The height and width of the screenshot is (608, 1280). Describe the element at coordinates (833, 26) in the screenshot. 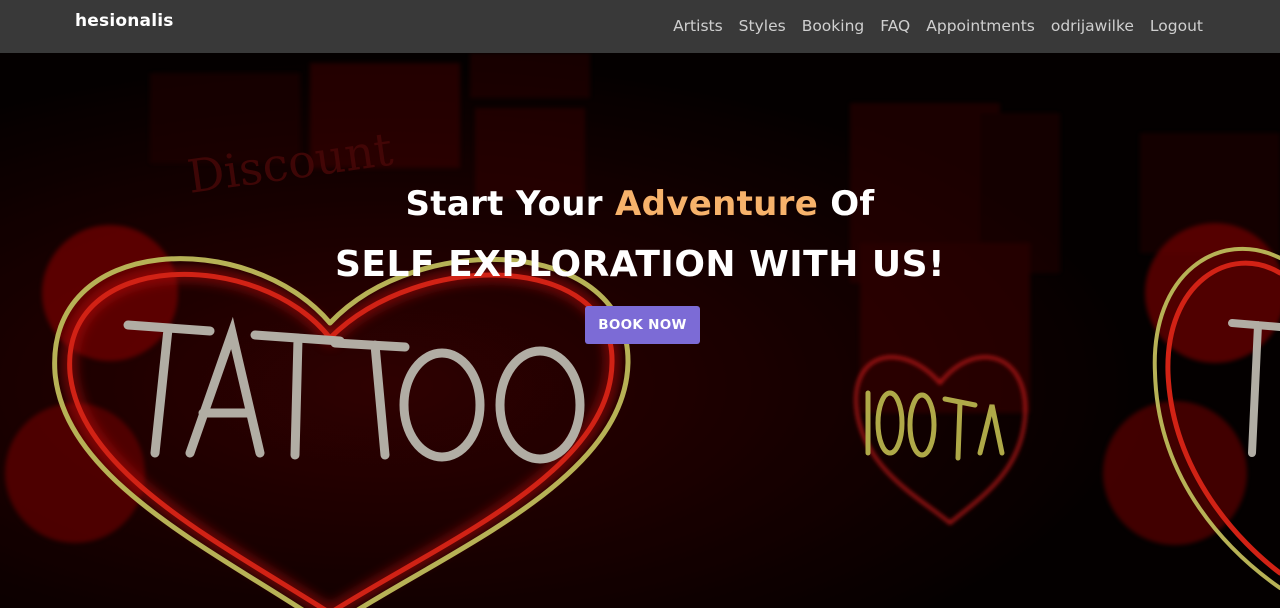

I see `nav-link-booking: Booking` at that location.